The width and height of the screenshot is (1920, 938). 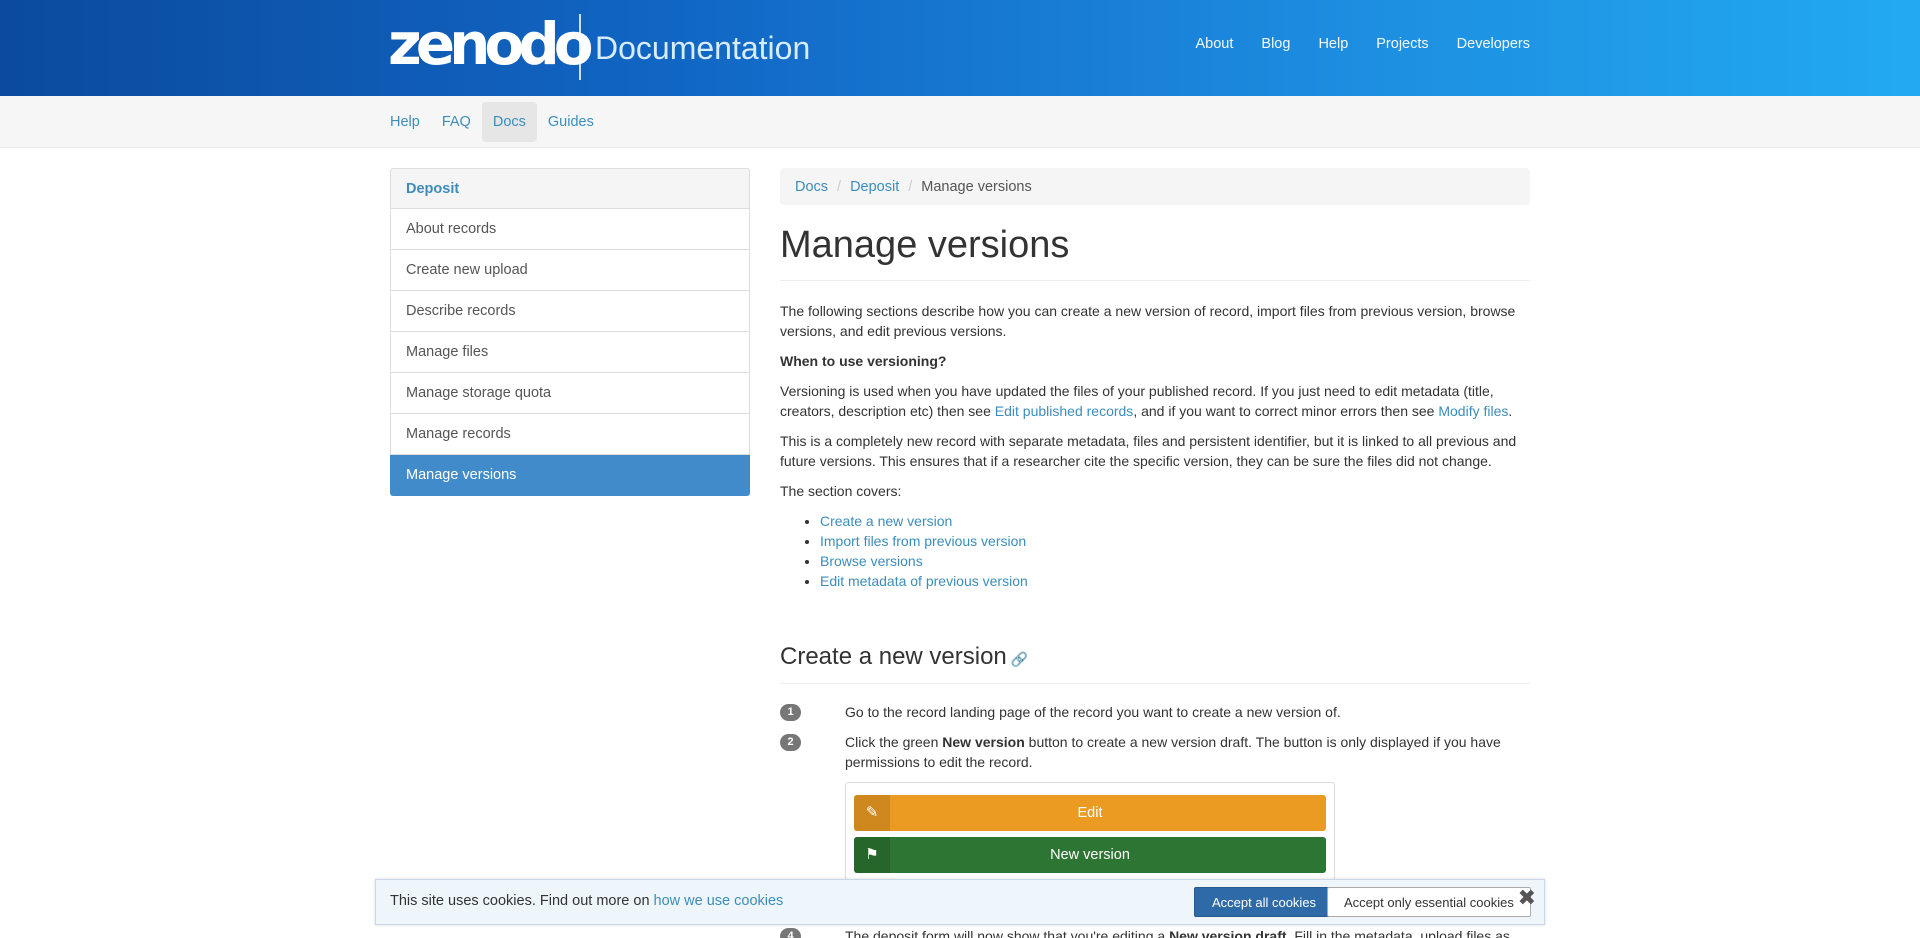 I want to click on cookie-text: This site uses cookies. Find out more on, so click(x=522, y=901).